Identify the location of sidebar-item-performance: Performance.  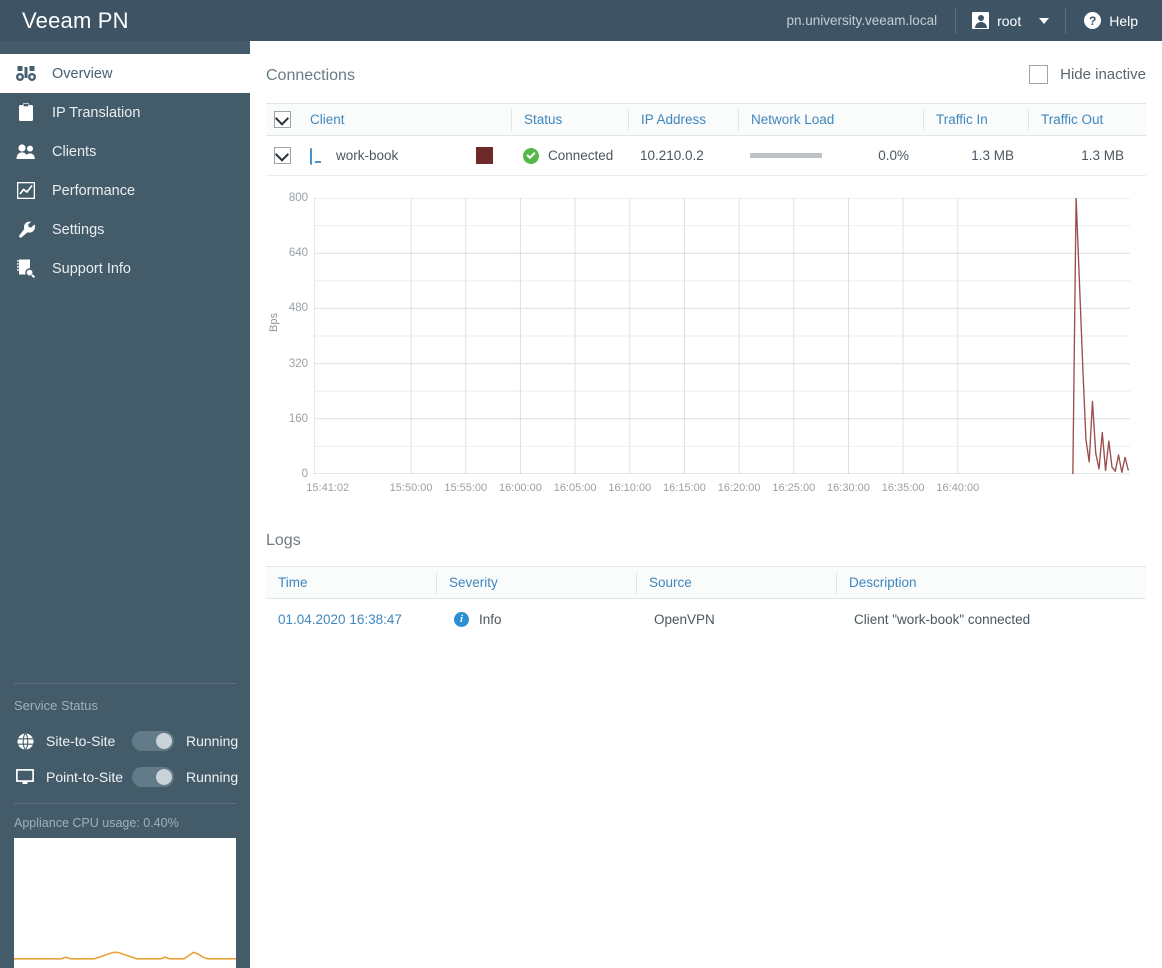
(125, 190).